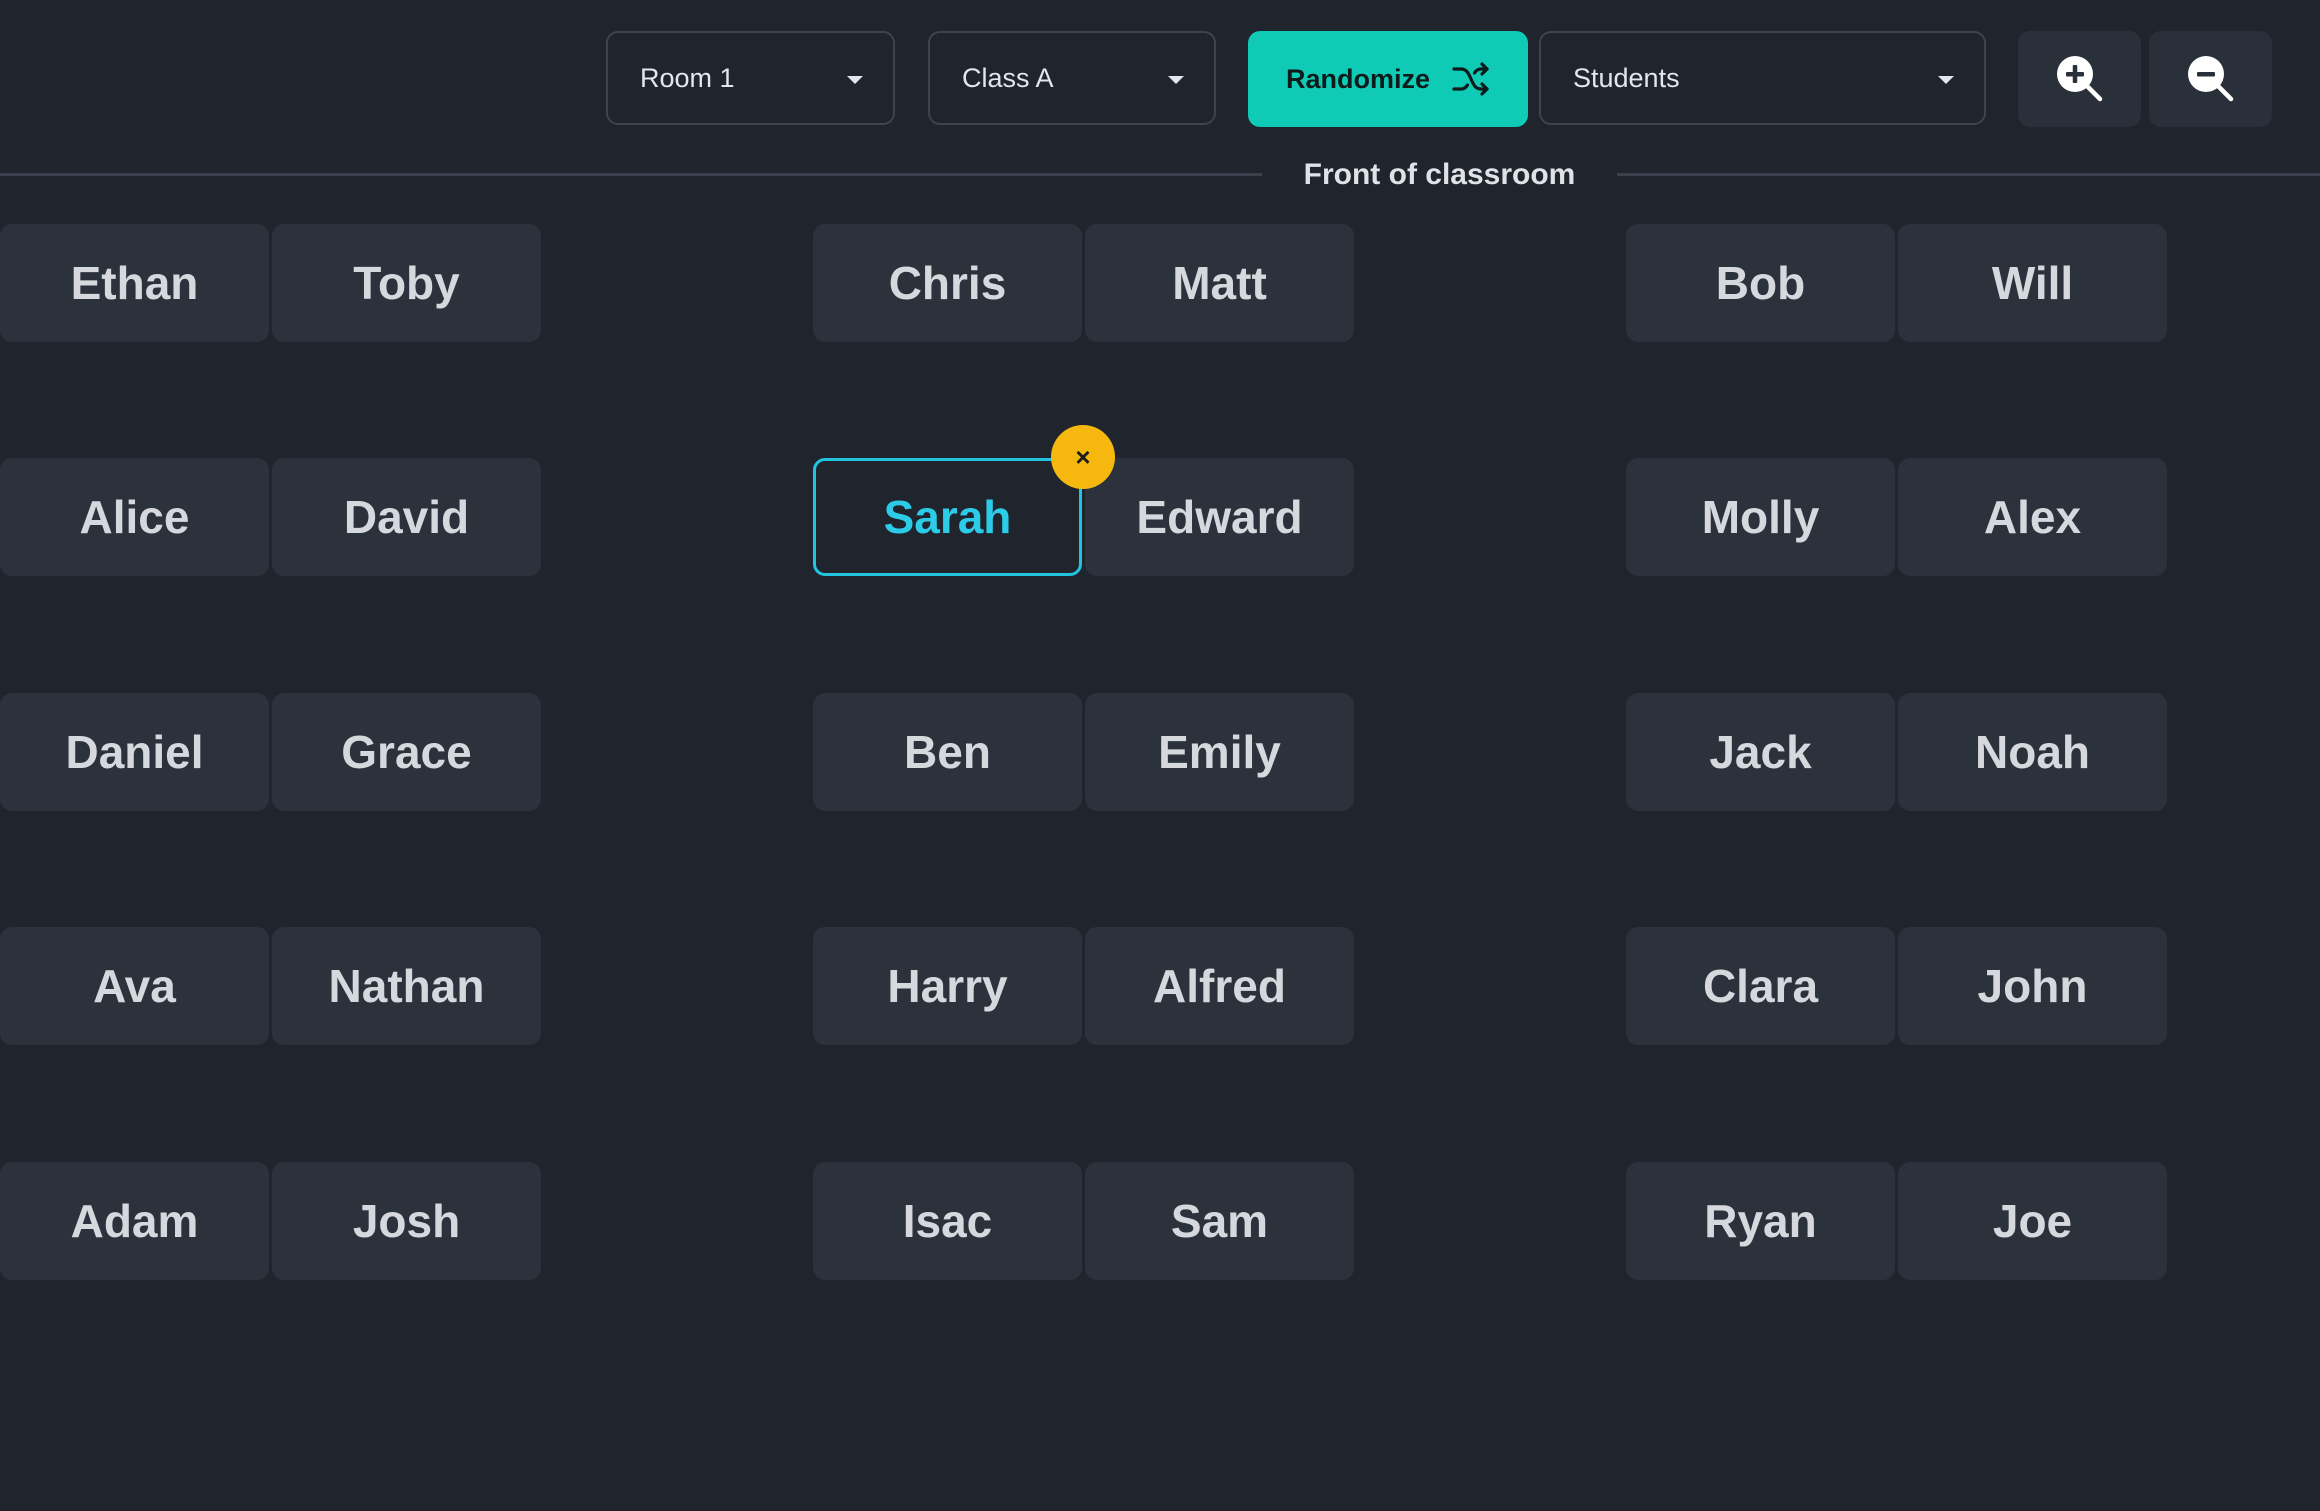  I want to click on desk: Bob Will, so click(1897, 283).